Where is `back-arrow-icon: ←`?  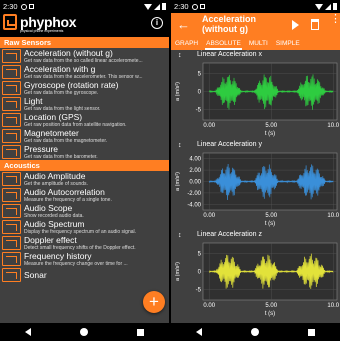 back-arrow-icon: ← is located at coordinates (183, 24).